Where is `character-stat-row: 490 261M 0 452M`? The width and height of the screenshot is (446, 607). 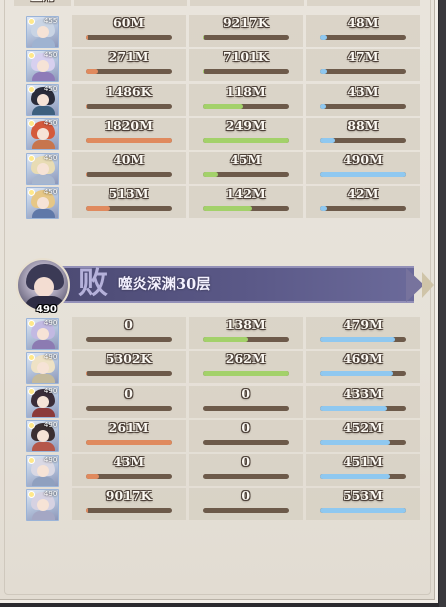 character-stat-row: 490 261M 0 452M is located at coordinates (217, 436).